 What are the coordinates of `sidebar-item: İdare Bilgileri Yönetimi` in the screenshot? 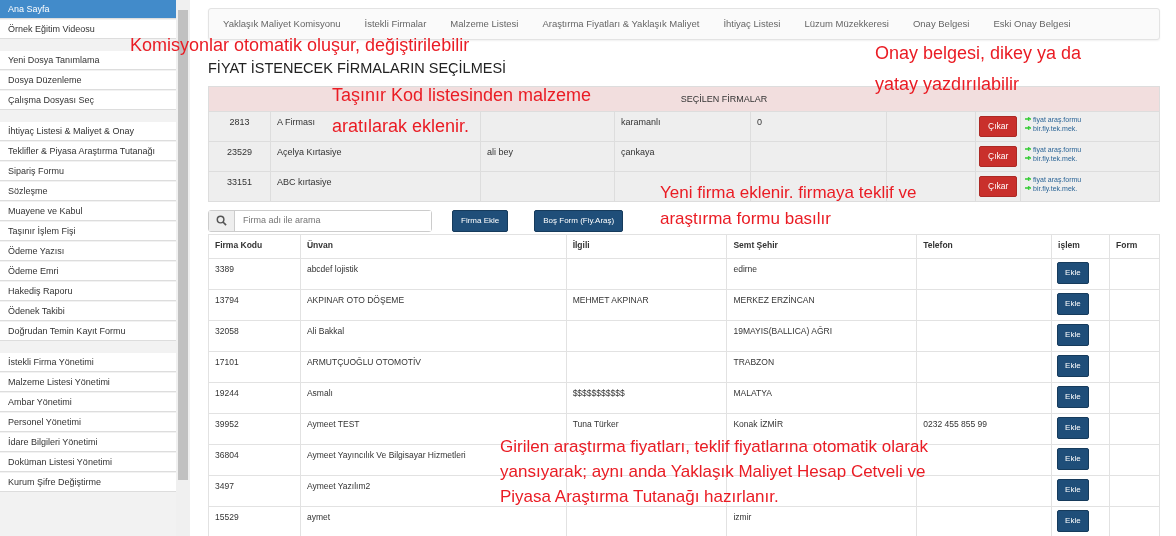 It's located at (88, 442).